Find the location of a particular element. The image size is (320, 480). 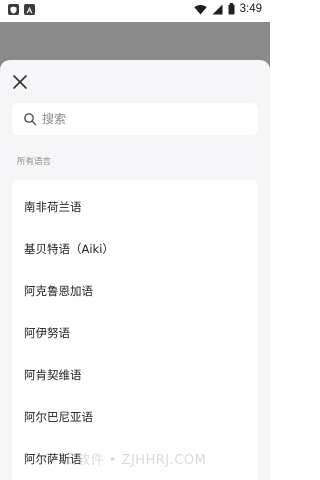

status-bar-system: 3:49 is located at coordinates (227, 9).